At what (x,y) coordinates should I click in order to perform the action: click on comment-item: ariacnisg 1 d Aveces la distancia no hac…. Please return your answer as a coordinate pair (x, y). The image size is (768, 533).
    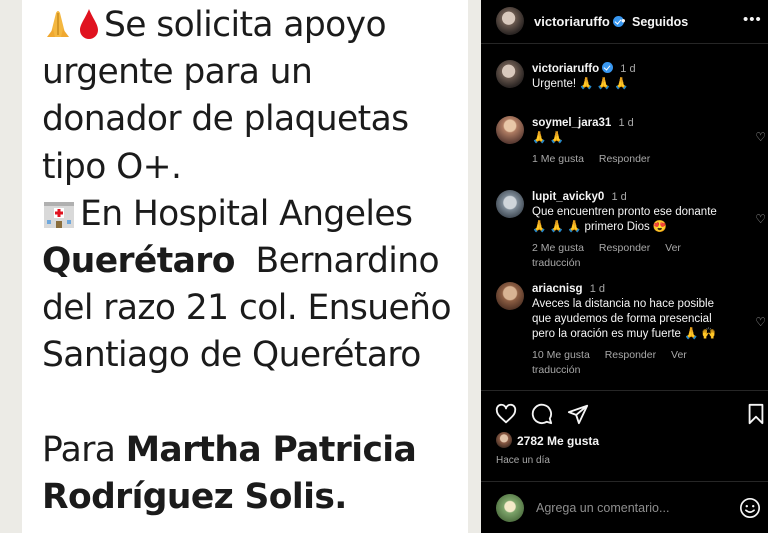
    Looking at the image, I should click on (624, 329).